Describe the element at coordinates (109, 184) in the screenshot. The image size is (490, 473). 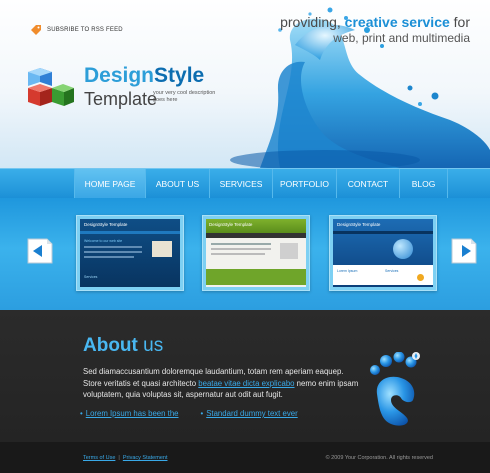
I see `nav-home-page: HOME PAGE` at that location.